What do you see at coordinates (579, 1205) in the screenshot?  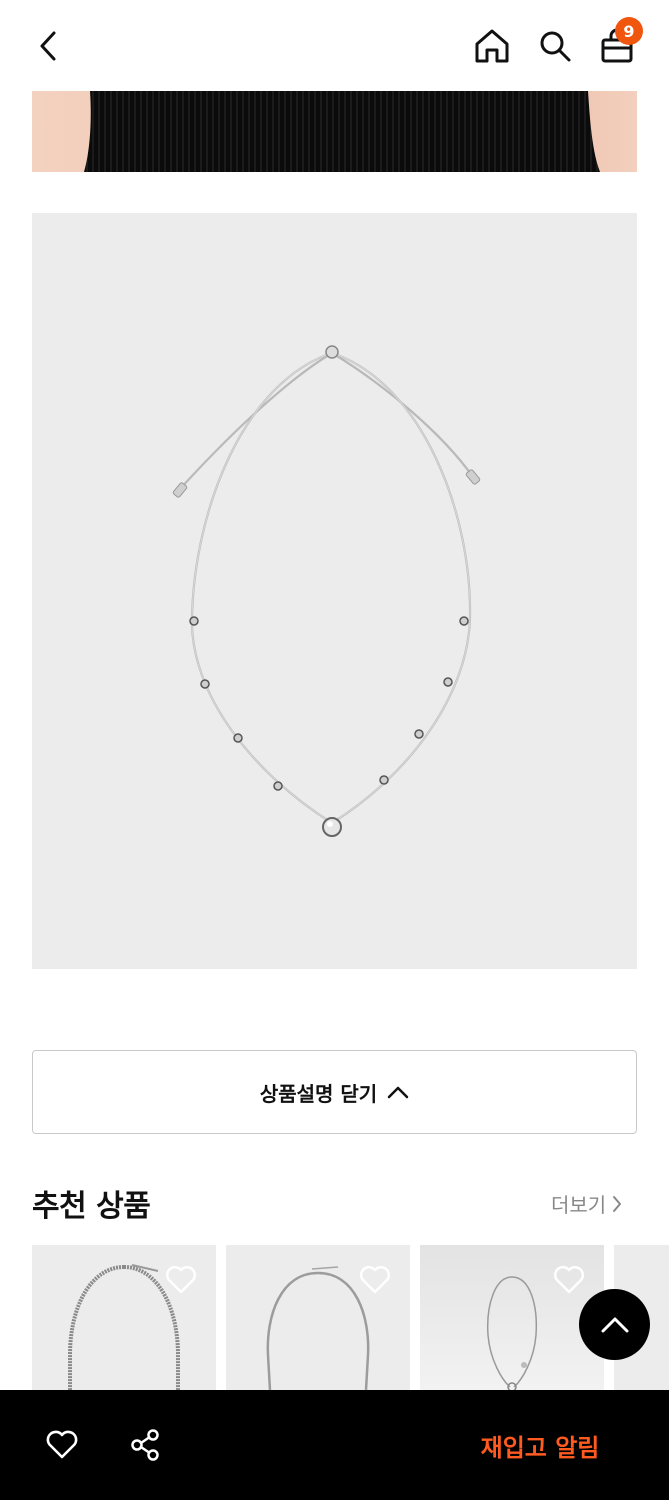 I see `more-label: 더보기` at bounding box center [579, 1205].